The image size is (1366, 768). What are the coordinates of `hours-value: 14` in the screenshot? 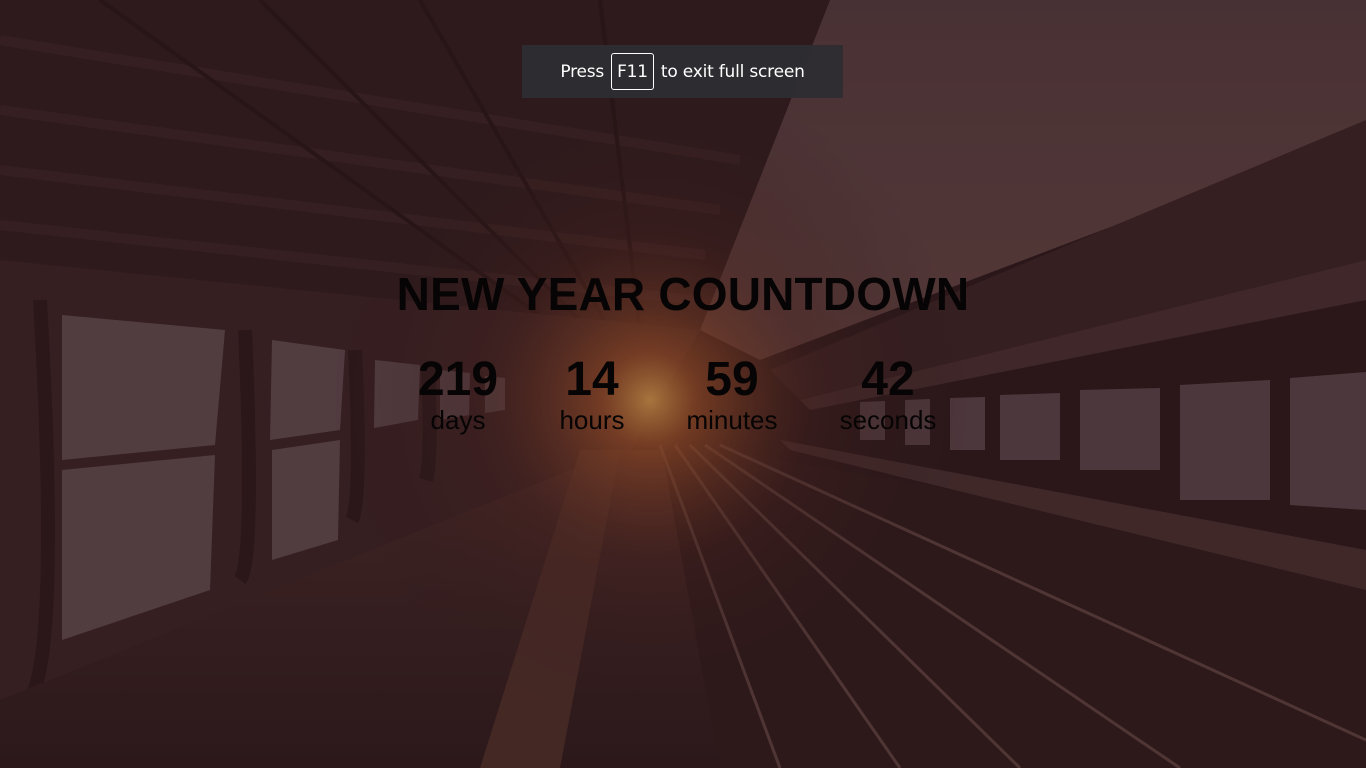 It's located at (592, 379).